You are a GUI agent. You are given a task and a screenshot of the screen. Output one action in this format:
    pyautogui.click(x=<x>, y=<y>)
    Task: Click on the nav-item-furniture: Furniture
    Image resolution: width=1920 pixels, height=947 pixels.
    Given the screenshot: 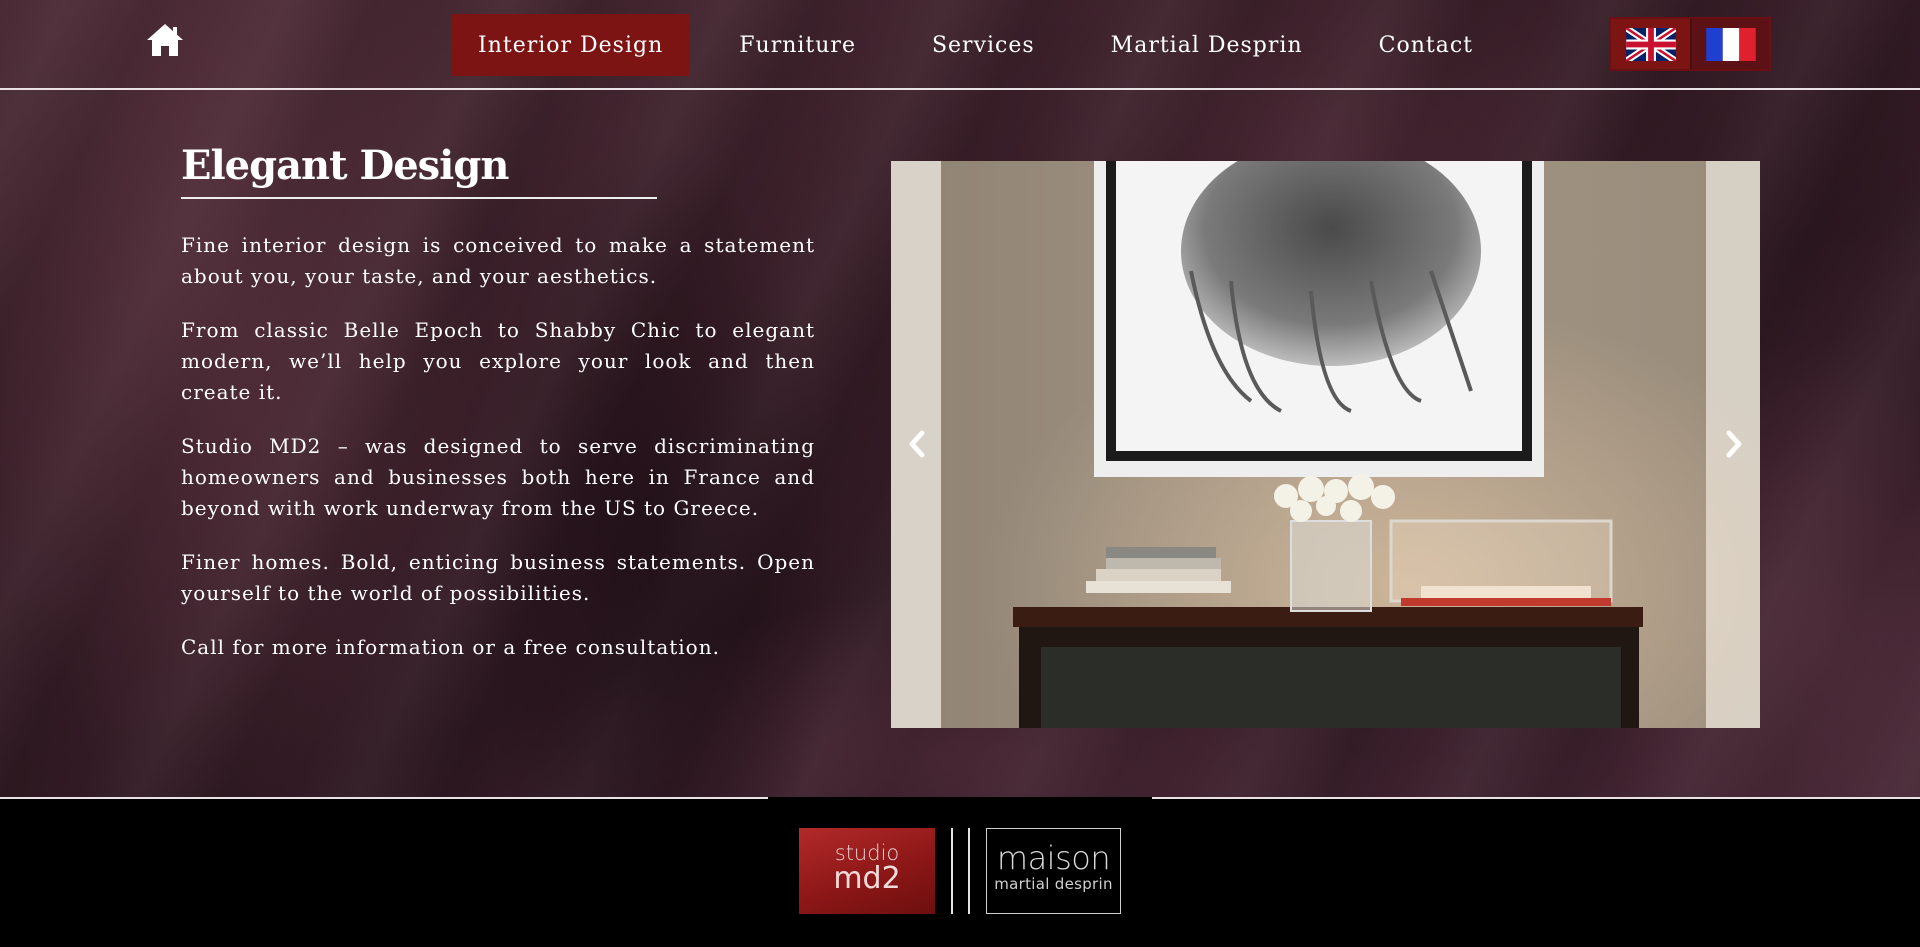 What is the action you would take?
    pyautogui.click(x=797, y=45)
    